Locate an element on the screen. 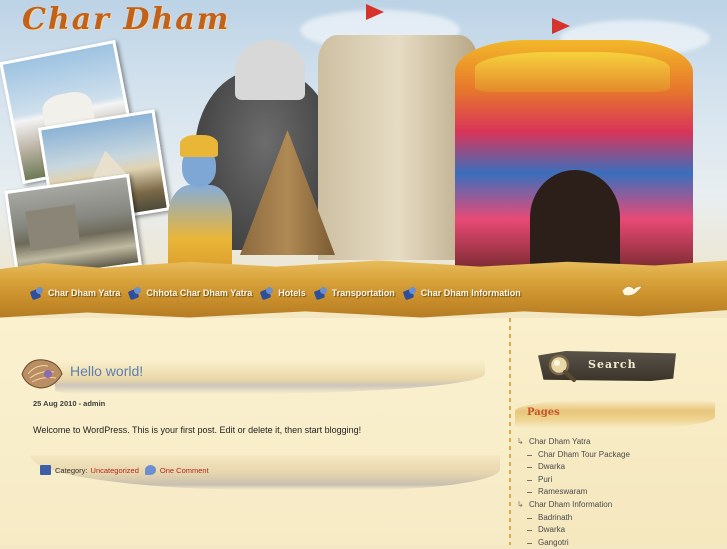 This screenshot has height=549, width=727. page-link-badrinath: Badrinath is located at coordinates (573, 518).